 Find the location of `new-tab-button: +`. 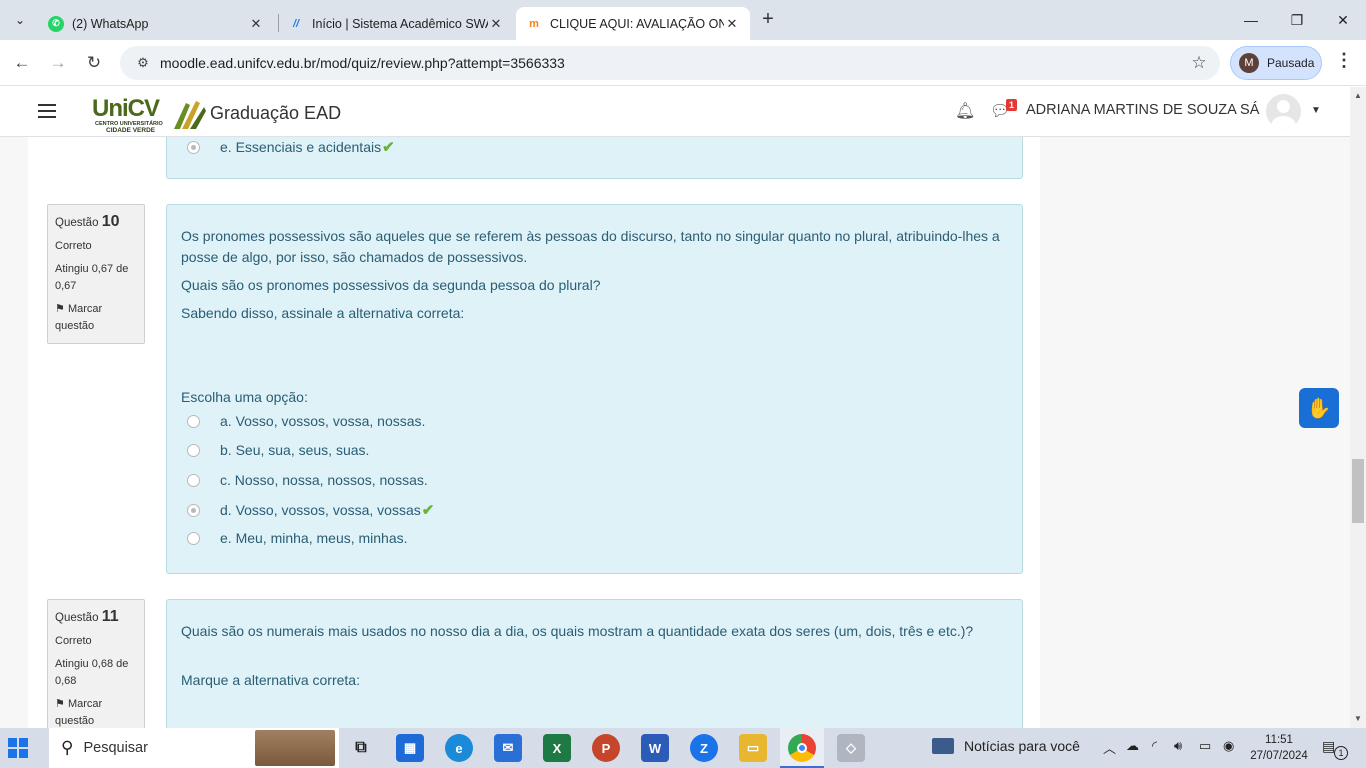

new-tab-button: + is located at coordinates (768, 20).